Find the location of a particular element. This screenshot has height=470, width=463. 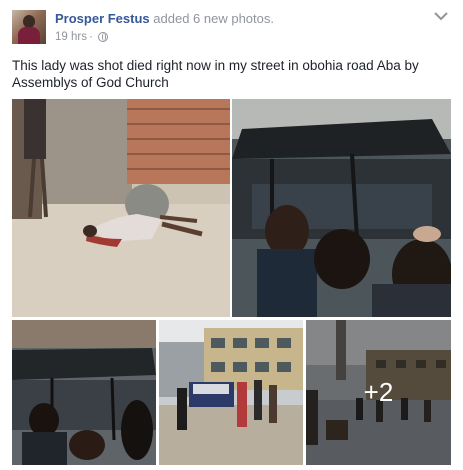

post-action-text: added 6 new photos. is located at coordinates (213, 18).